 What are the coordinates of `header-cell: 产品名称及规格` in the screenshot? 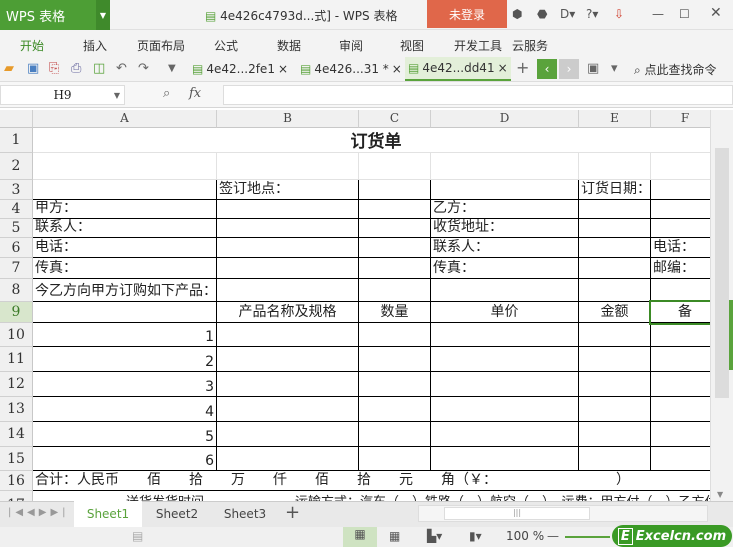 It's located at (288, 312).